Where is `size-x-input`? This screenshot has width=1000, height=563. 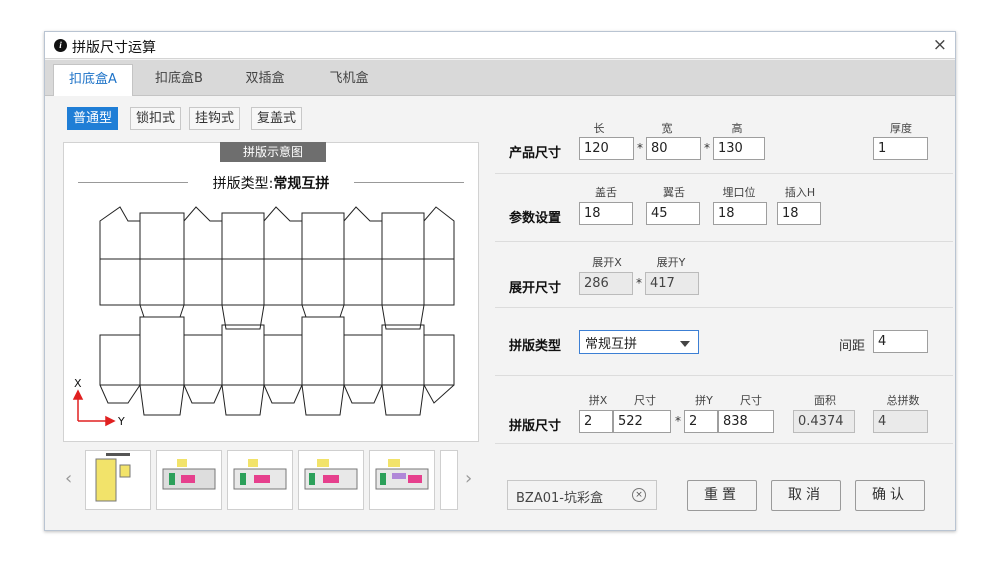
size-x-input is located at coordinates (642, 421).